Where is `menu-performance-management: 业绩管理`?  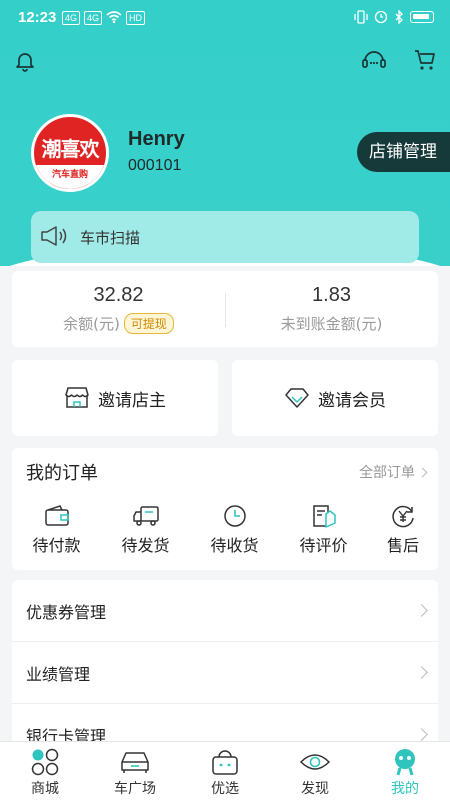 menu-performance-management: 业绩管理 is located at coordinates (225, 673).